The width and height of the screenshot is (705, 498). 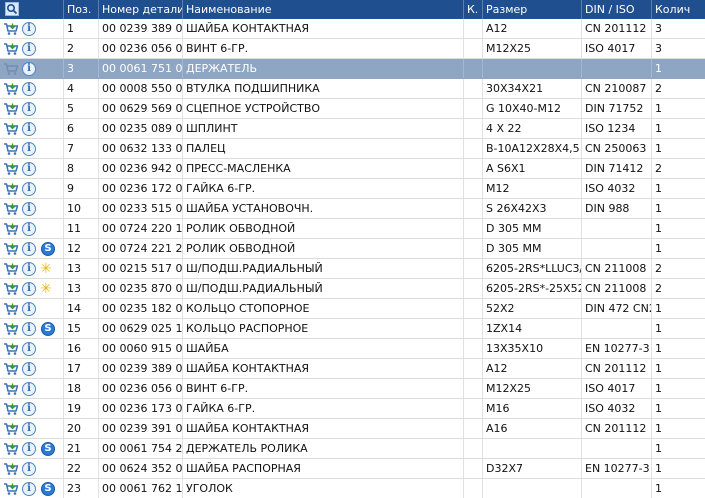 What do you see at coordinates (141, 468) in the screenshot?
I see `cell-part-number: 00 0624 352 0` at bounding box center [141, 468].